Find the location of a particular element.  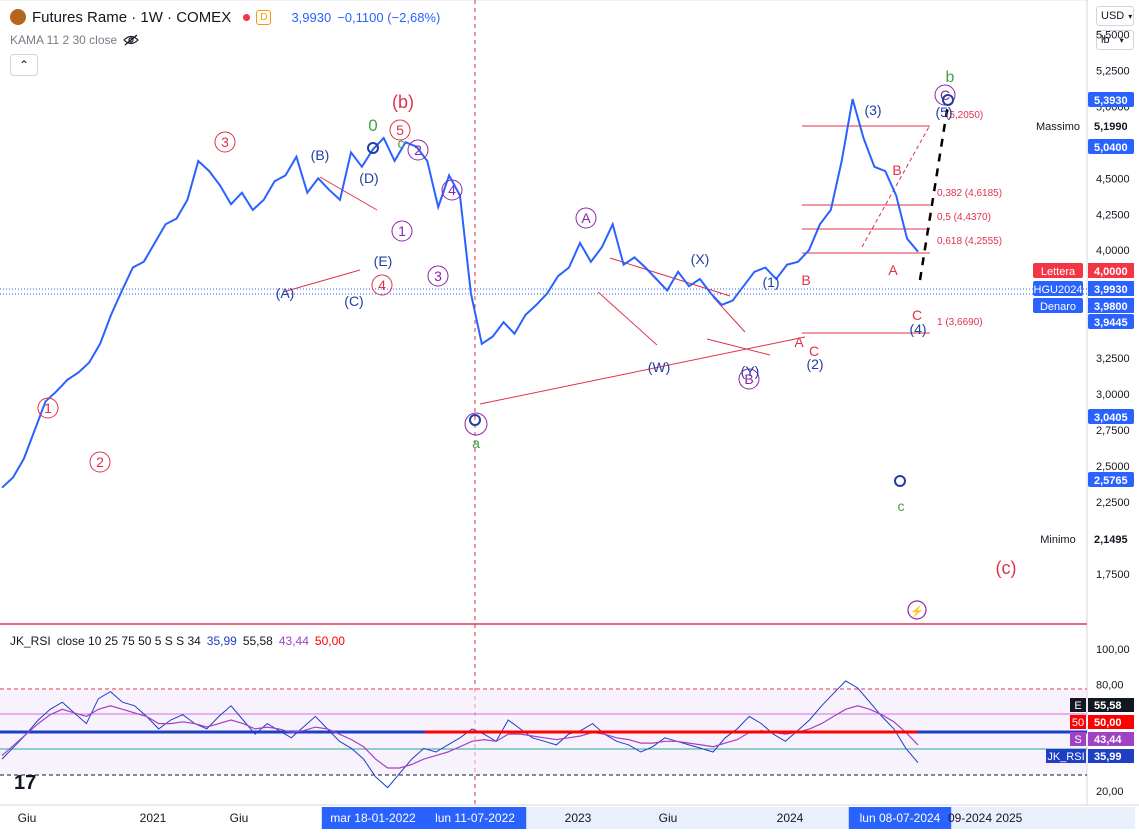

wave-label: (E) is located at coordinates (383, 261).